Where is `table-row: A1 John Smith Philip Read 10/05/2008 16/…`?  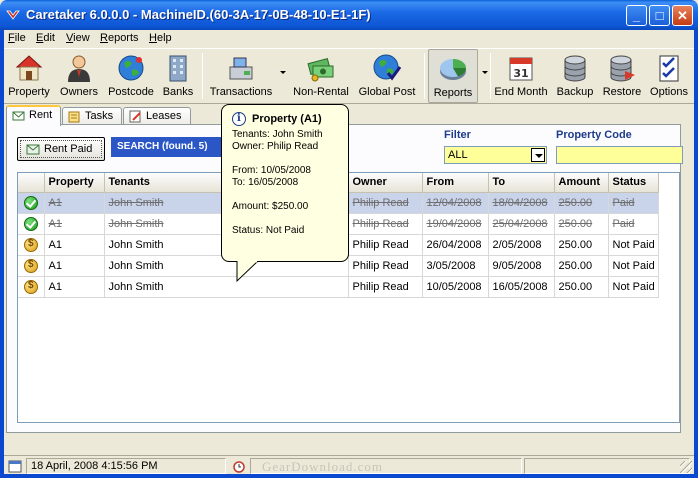
table-row: A1 John Smith Philip Read 10/05/2008 16/… is located at coordinates (338, 287).